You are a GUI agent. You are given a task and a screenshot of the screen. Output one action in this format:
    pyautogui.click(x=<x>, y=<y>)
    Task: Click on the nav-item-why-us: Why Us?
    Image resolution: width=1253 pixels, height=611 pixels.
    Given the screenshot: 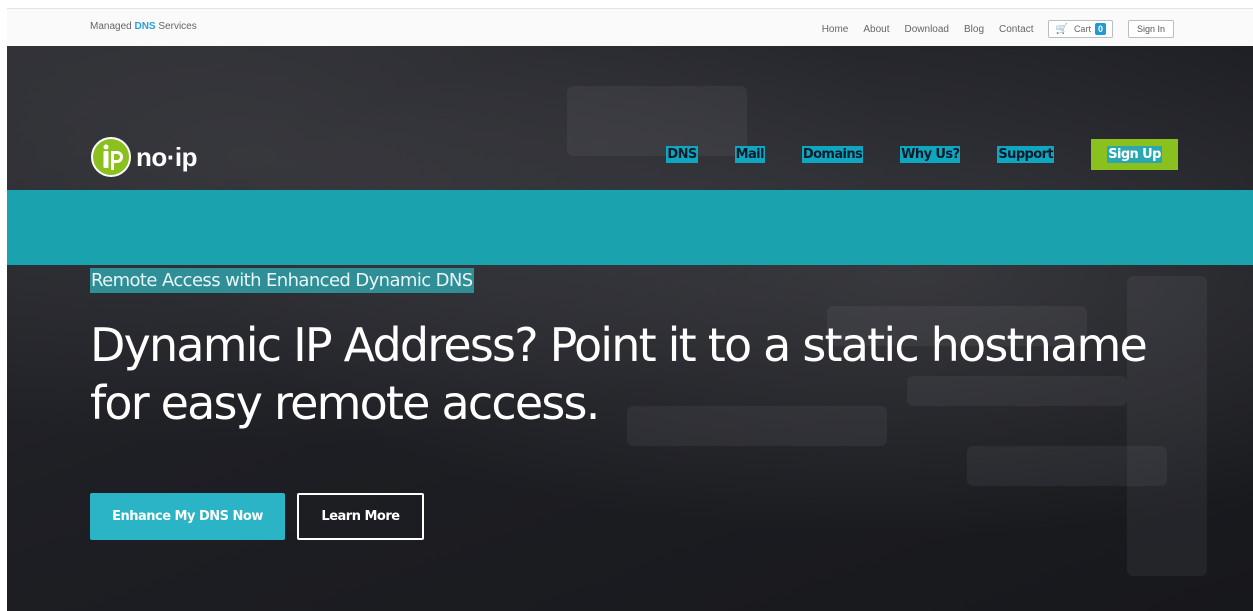 What is the action you would take?
    pyautogui.click(x=930, y=154)
    